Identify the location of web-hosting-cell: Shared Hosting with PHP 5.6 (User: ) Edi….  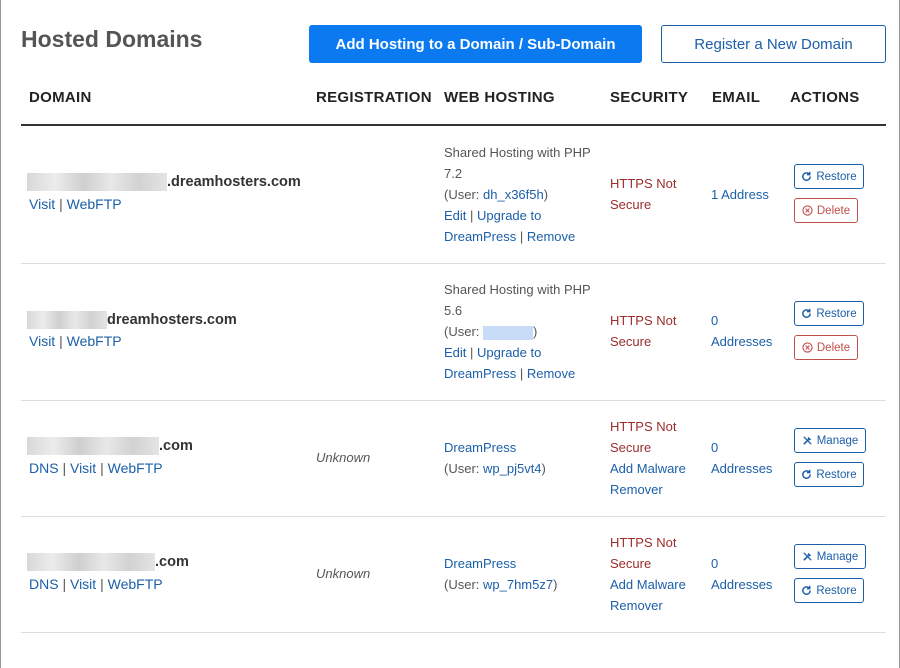
(517, 331).